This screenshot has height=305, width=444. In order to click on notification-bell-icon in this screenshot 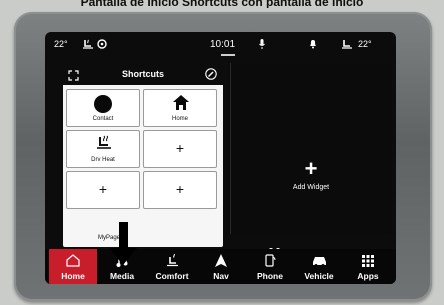, I will do `click(313, 45)`.